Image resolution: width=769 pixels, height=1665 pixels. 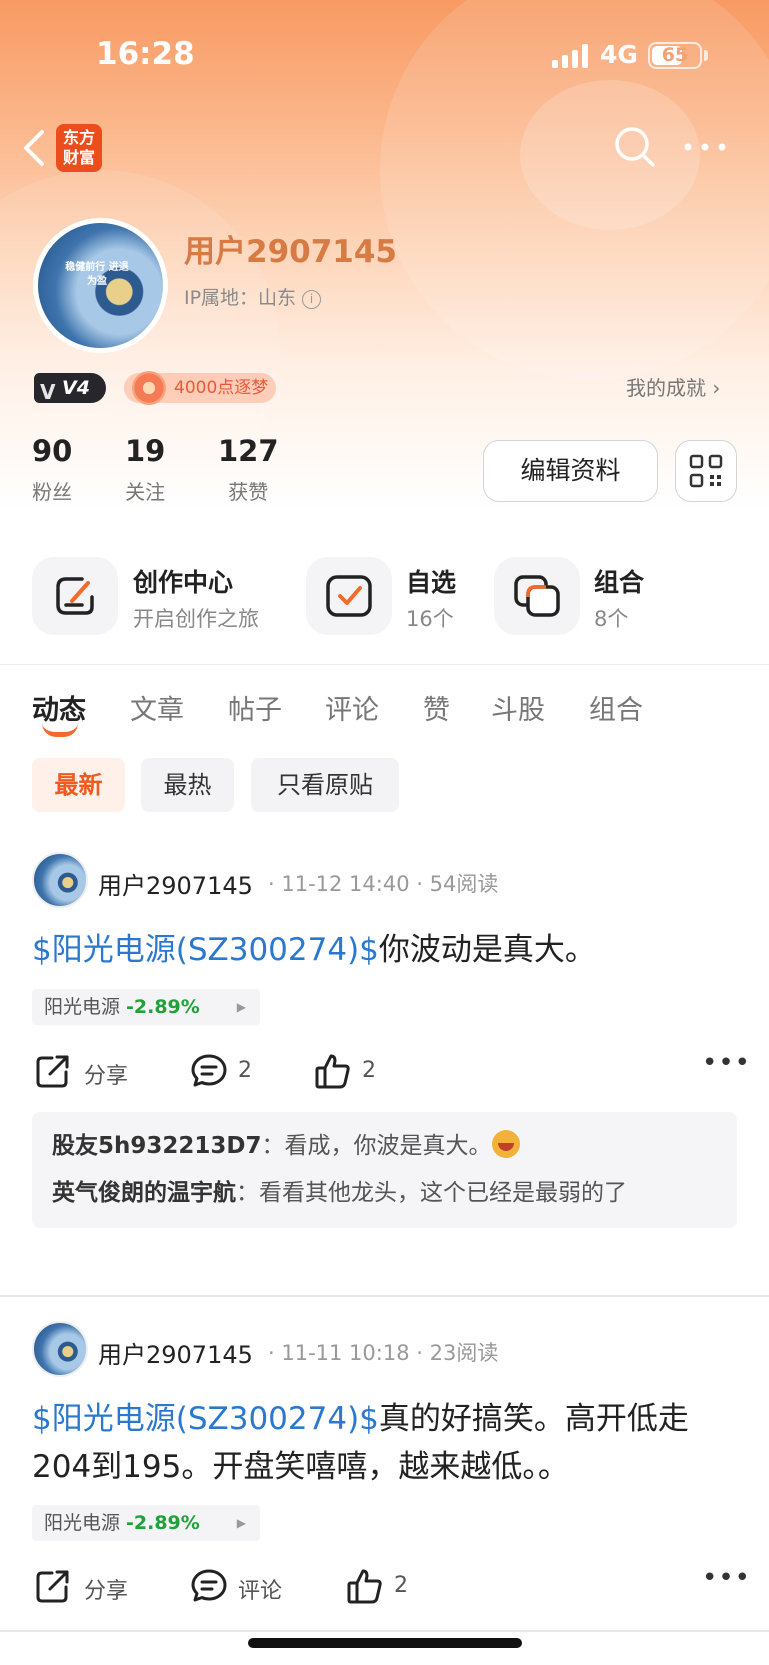 I want to click on search-button, so click(x=635, y=147).